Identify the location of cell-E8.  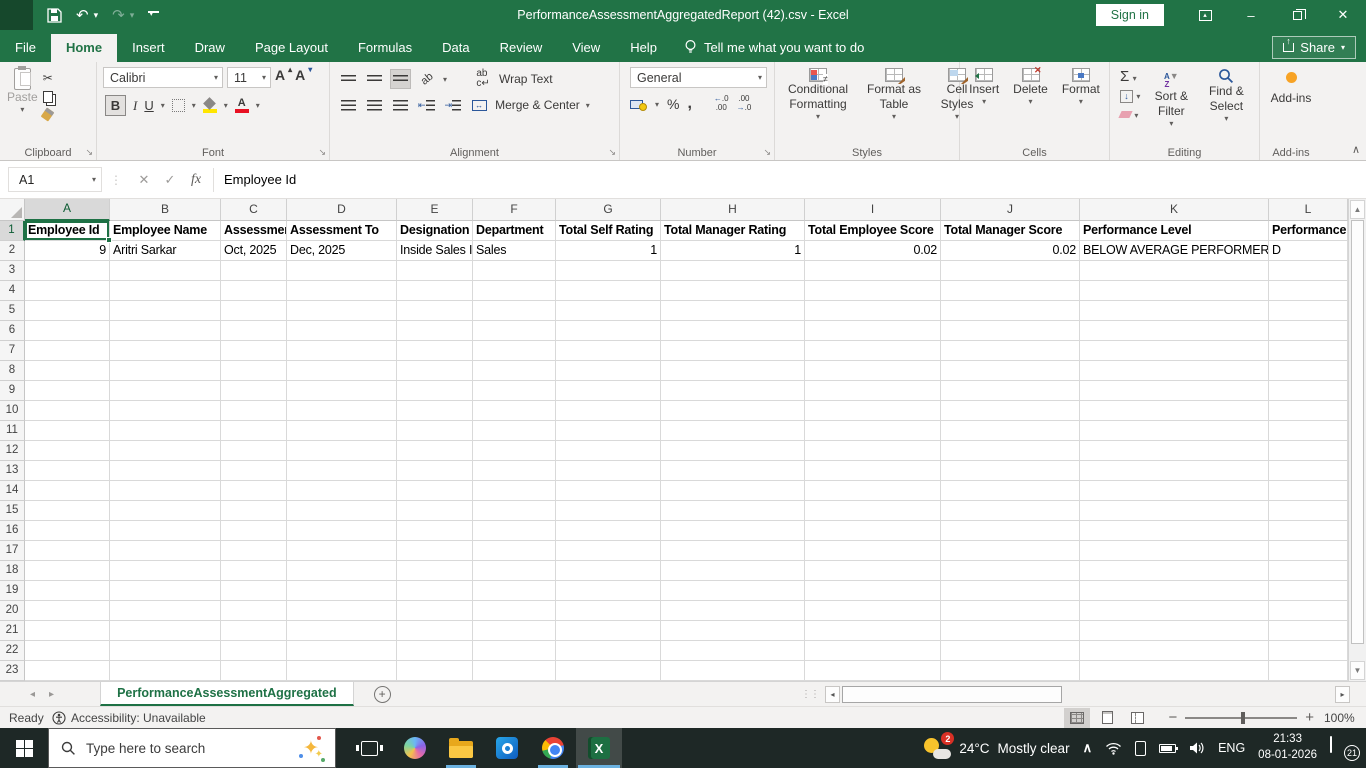
(435, 371).